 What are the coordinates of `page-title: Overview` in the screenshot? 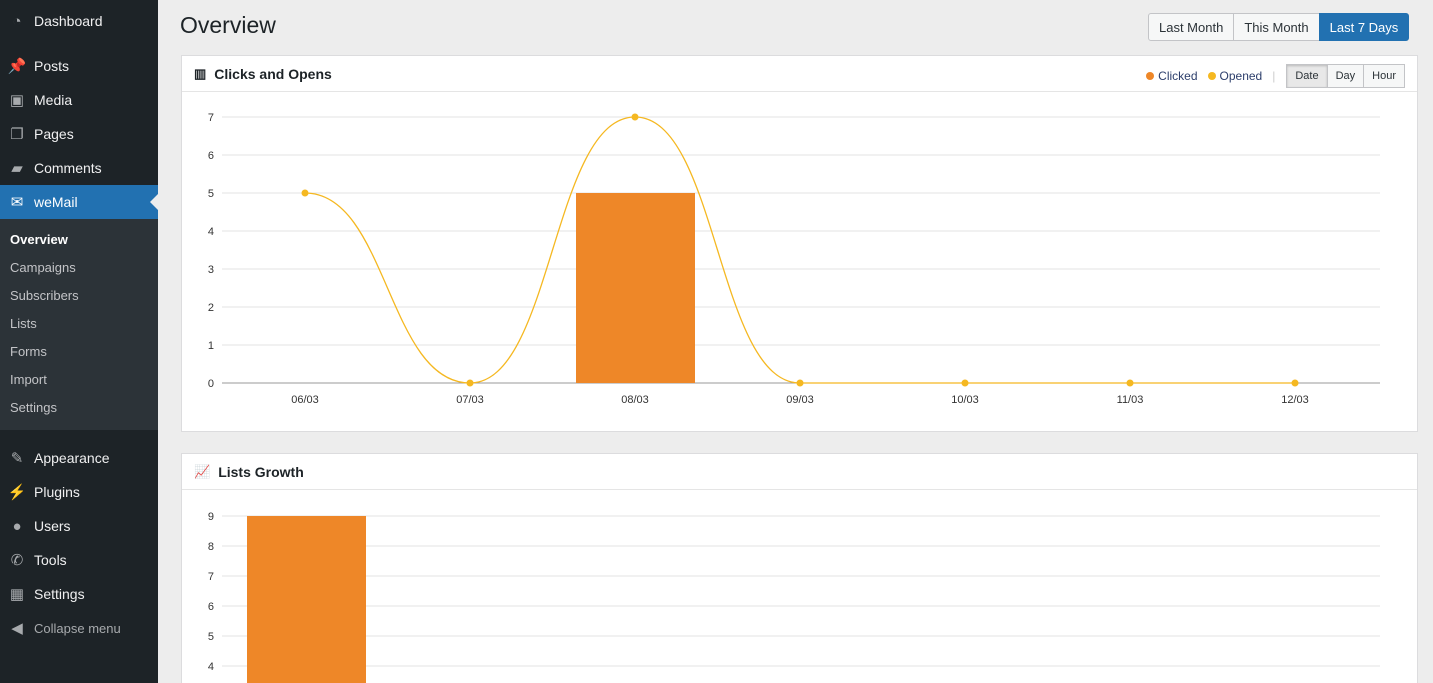 It's located at (228, 25).